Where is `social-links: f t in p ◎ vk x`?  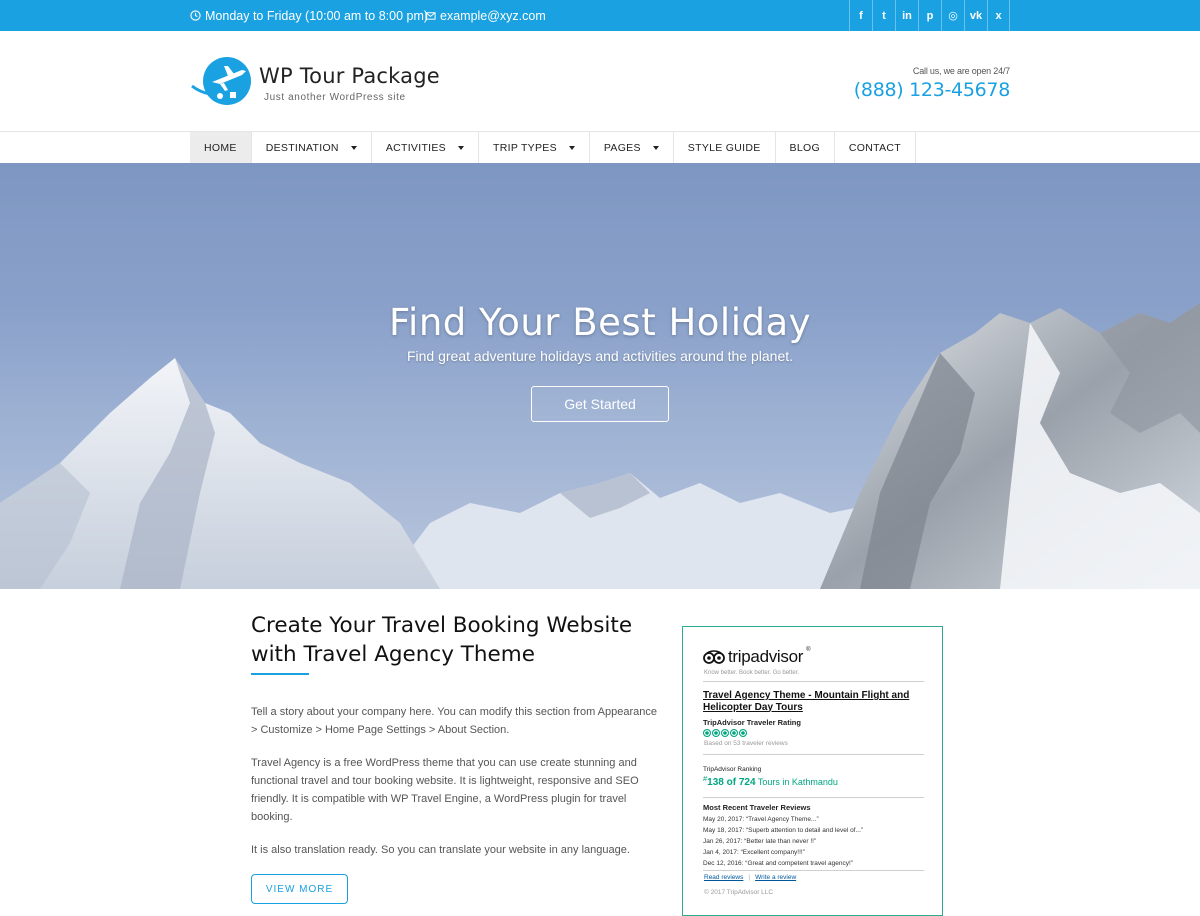 social-links: f t in p ◎ vk x is located at coordinates (929, 15).